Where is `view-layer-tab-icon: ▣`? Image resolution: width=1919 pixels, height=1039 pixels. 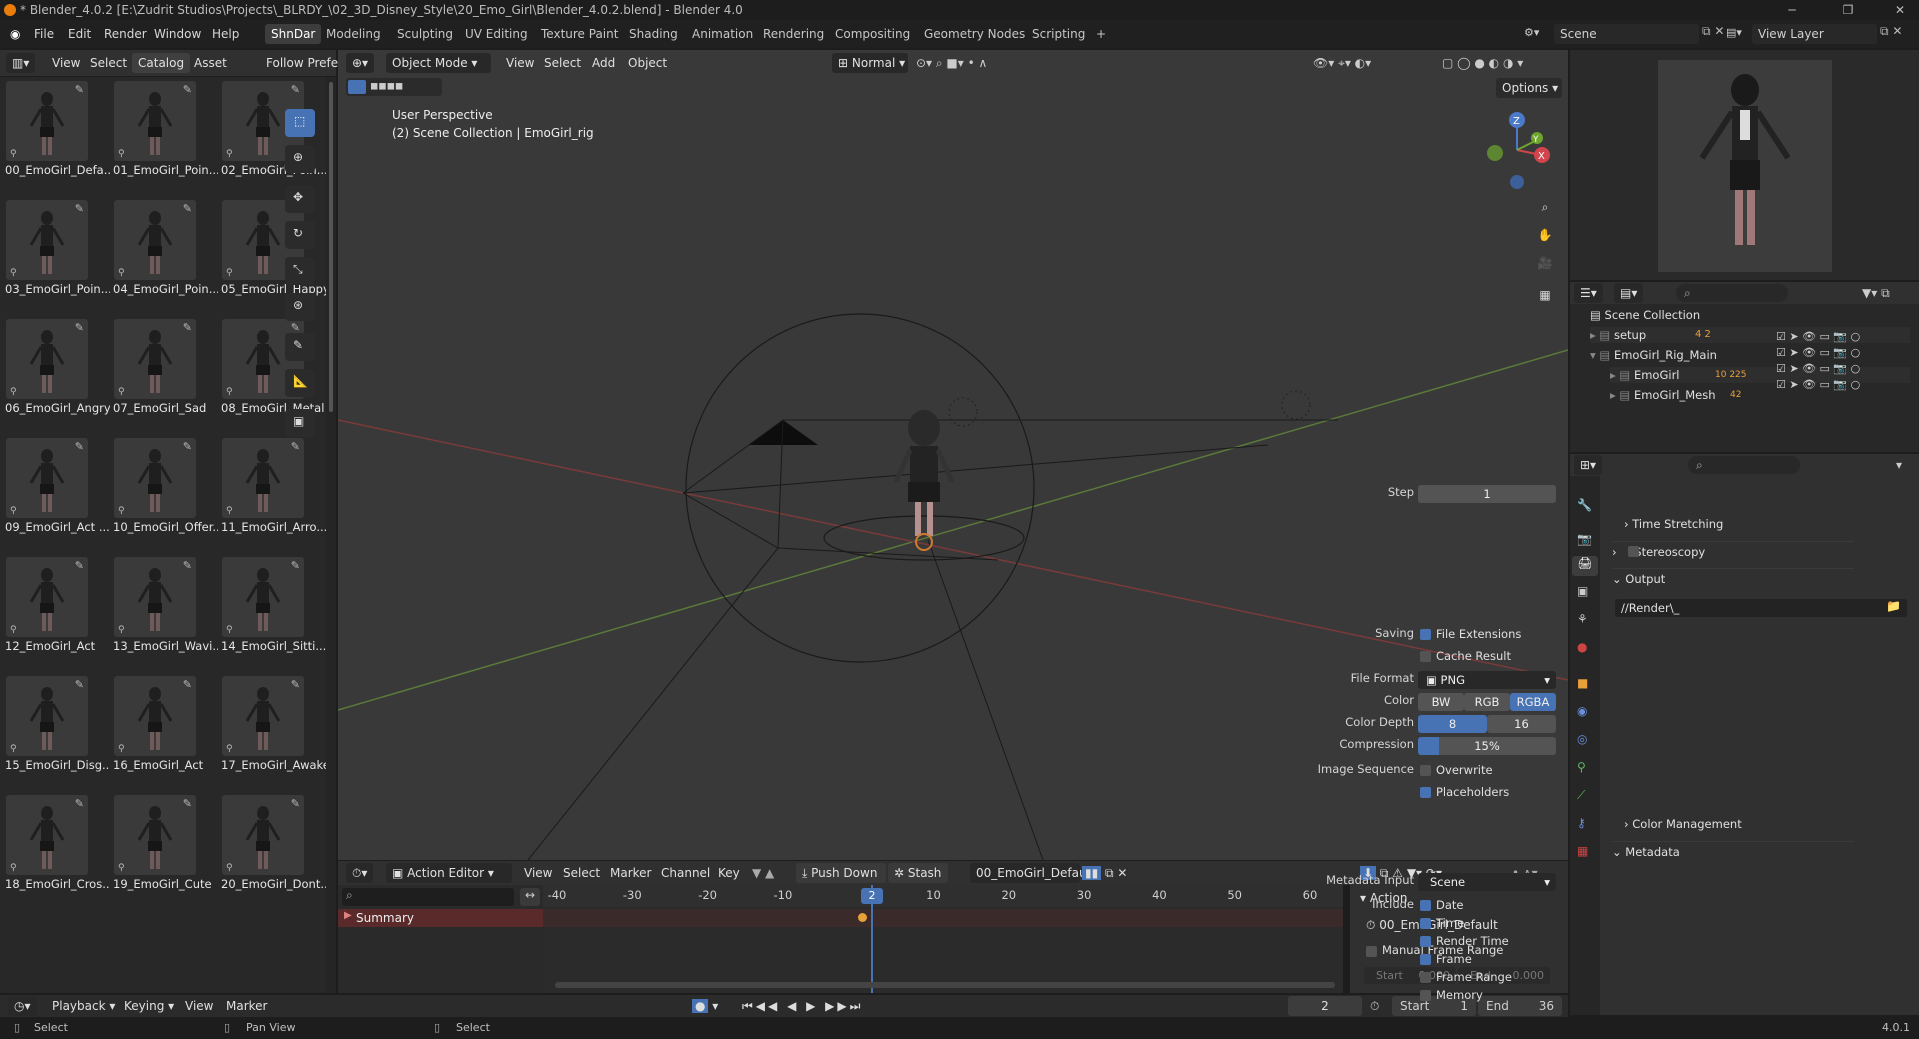
view-layer-tab-icon: ▣ is located at coordinates (1582, 591).